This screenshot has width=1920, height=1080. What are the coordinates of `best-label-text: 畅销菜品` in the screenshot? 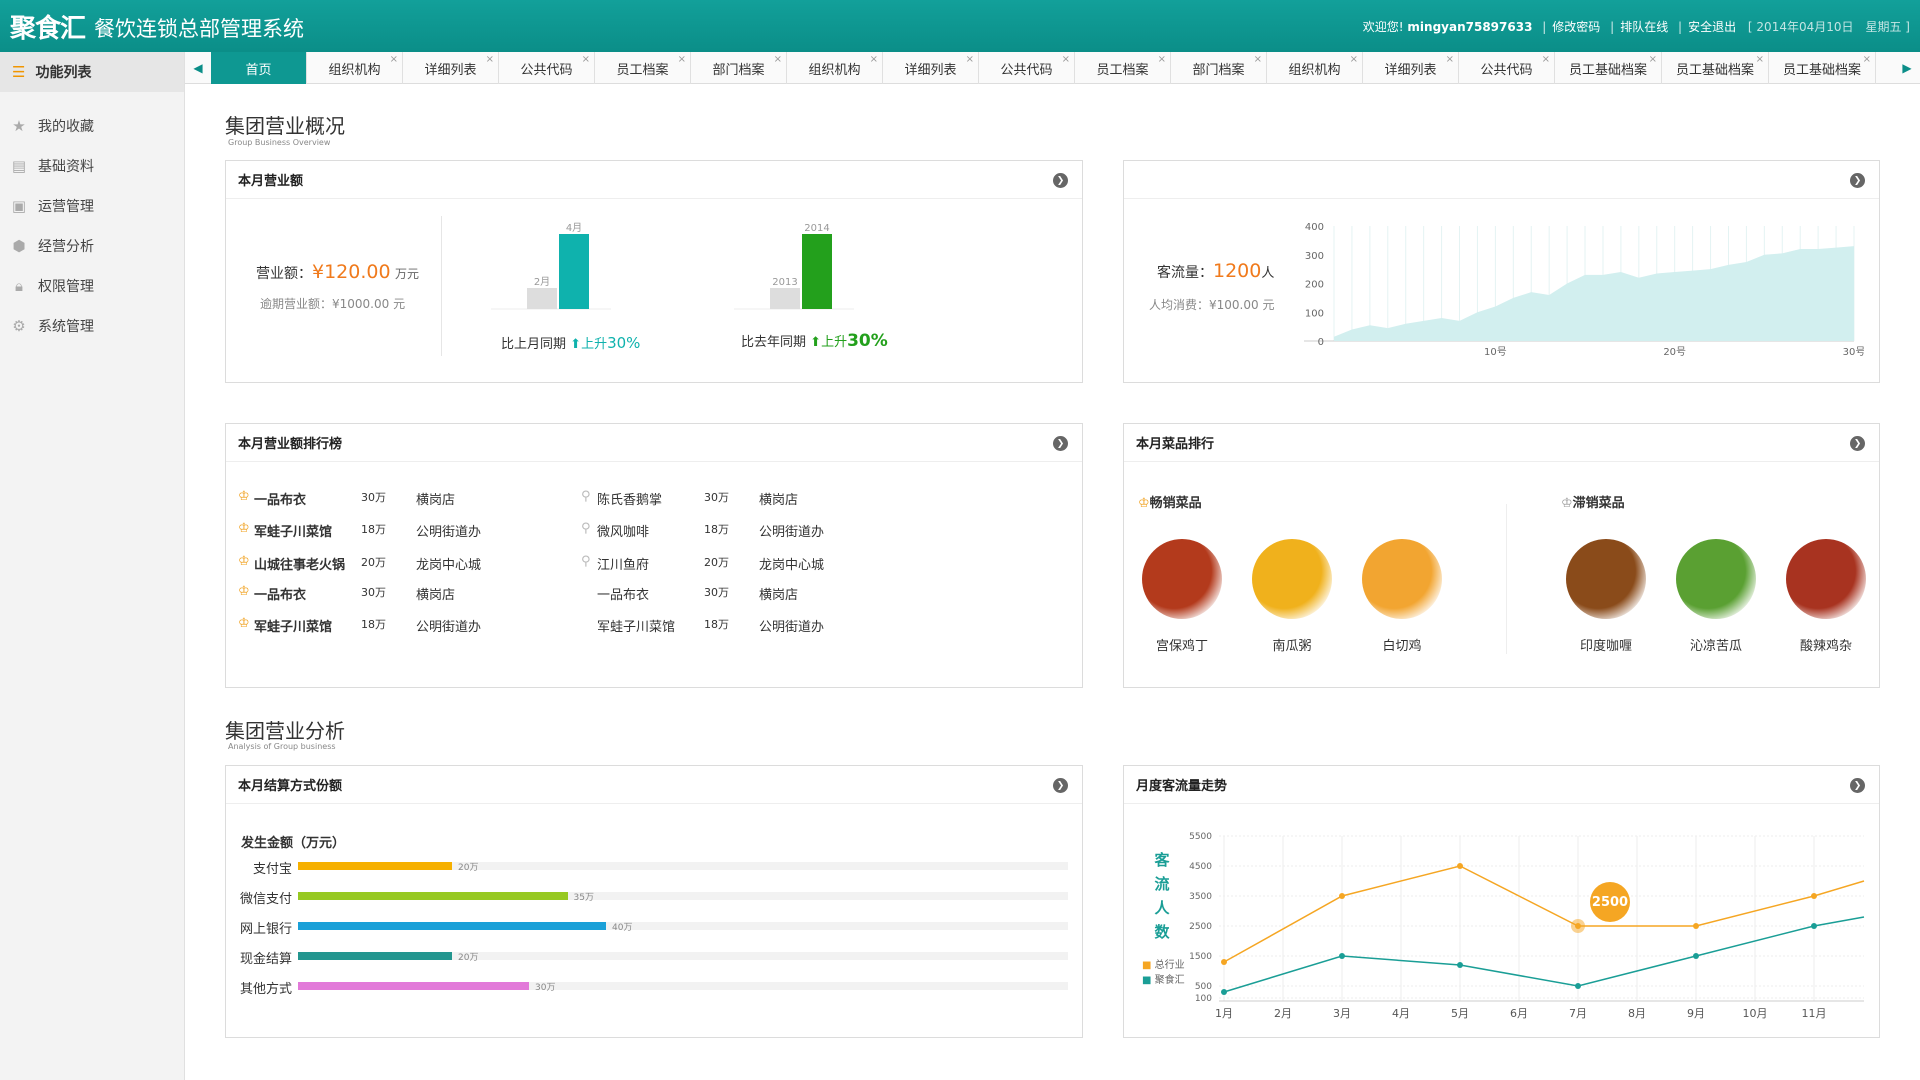 It's located at (1175, 503).